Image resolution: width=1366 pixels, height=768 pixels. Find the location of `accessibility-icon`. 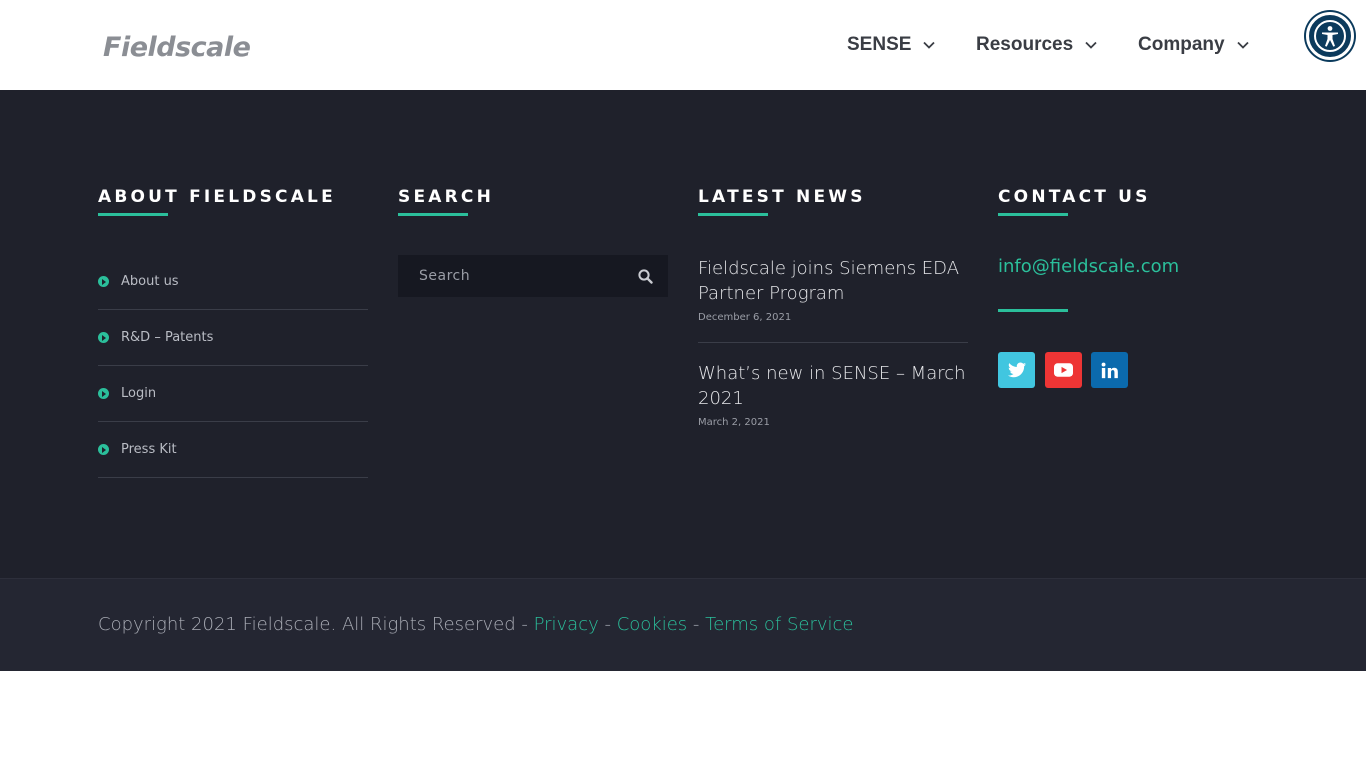

accessibility-icon is located at coordinates (1330, 36).